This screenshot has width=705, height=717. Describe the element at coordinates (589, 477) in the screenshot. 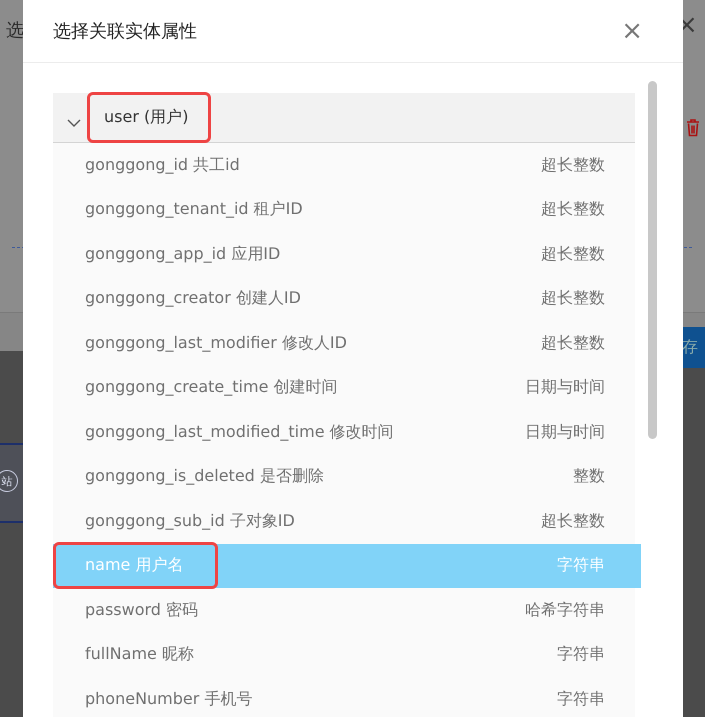

I see `field-type: 整数` at that location.